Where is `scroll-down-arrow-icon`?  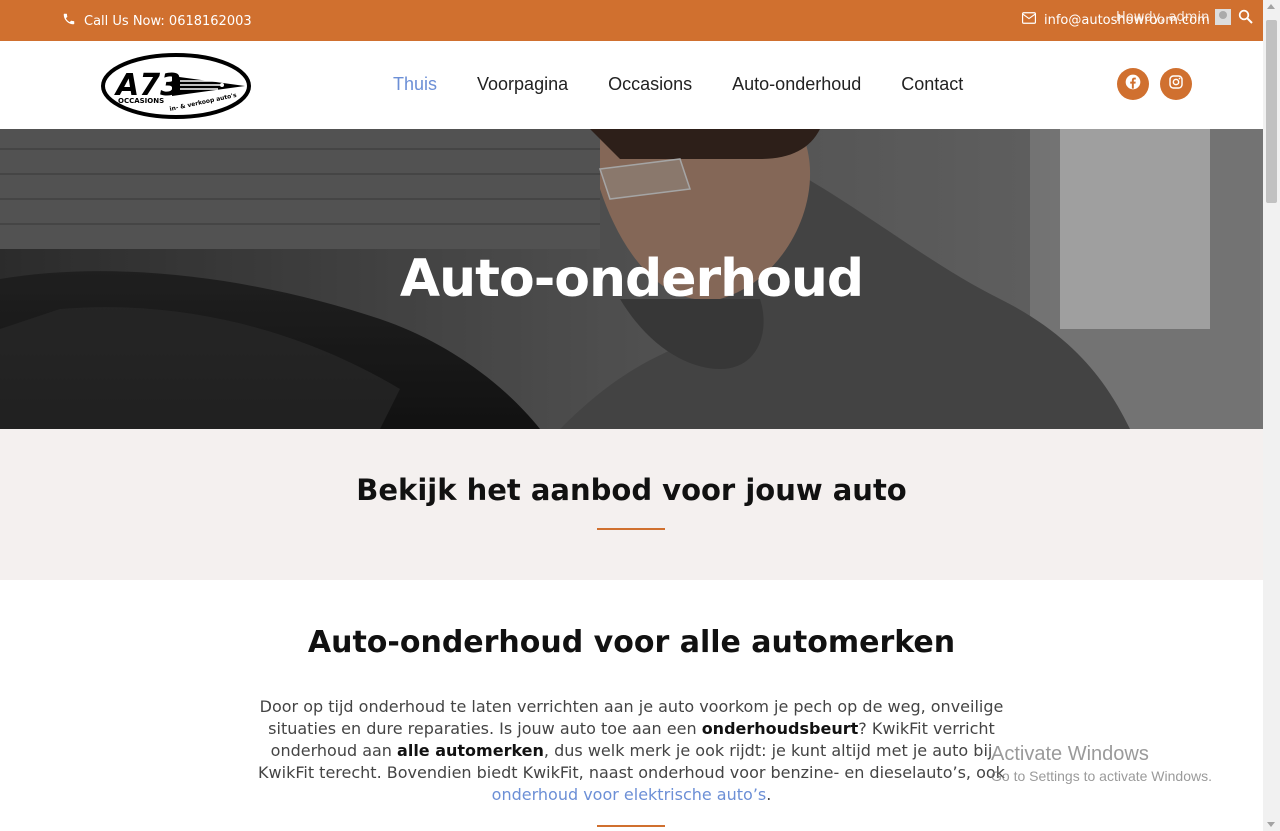
scroll-down-arrow-icon is located at coordinates (1271, 824).